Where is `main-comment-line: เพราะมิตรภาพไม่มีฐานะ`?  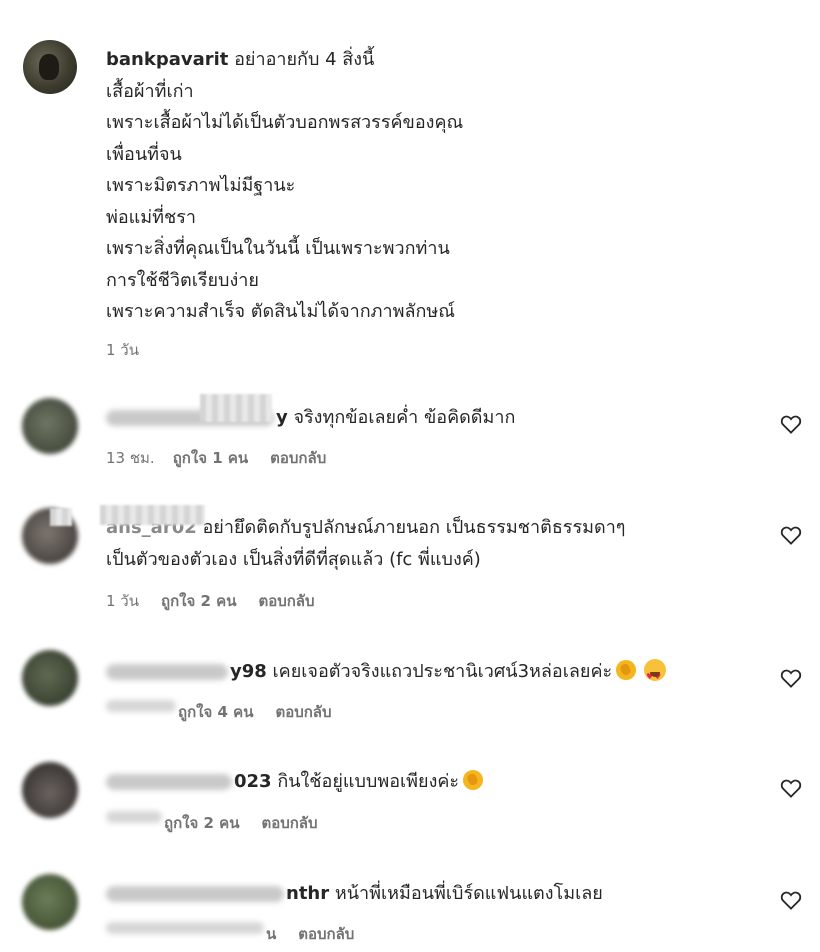
main-comment-line: เพราะมิตรภาพไม่มีฐานะ is located at coordinates (201, 185).